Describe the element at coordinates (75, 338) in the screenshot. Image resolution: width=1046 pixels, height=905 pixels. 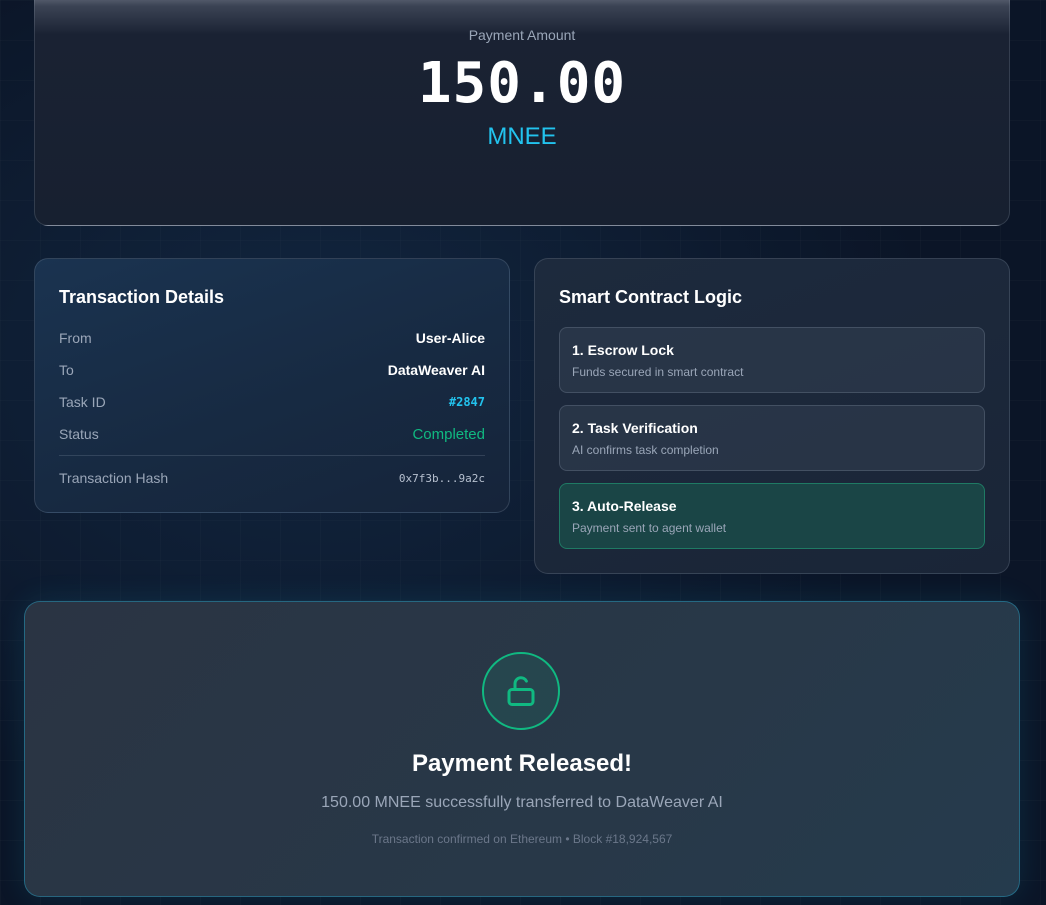
I see `detail-key: From` at that location.